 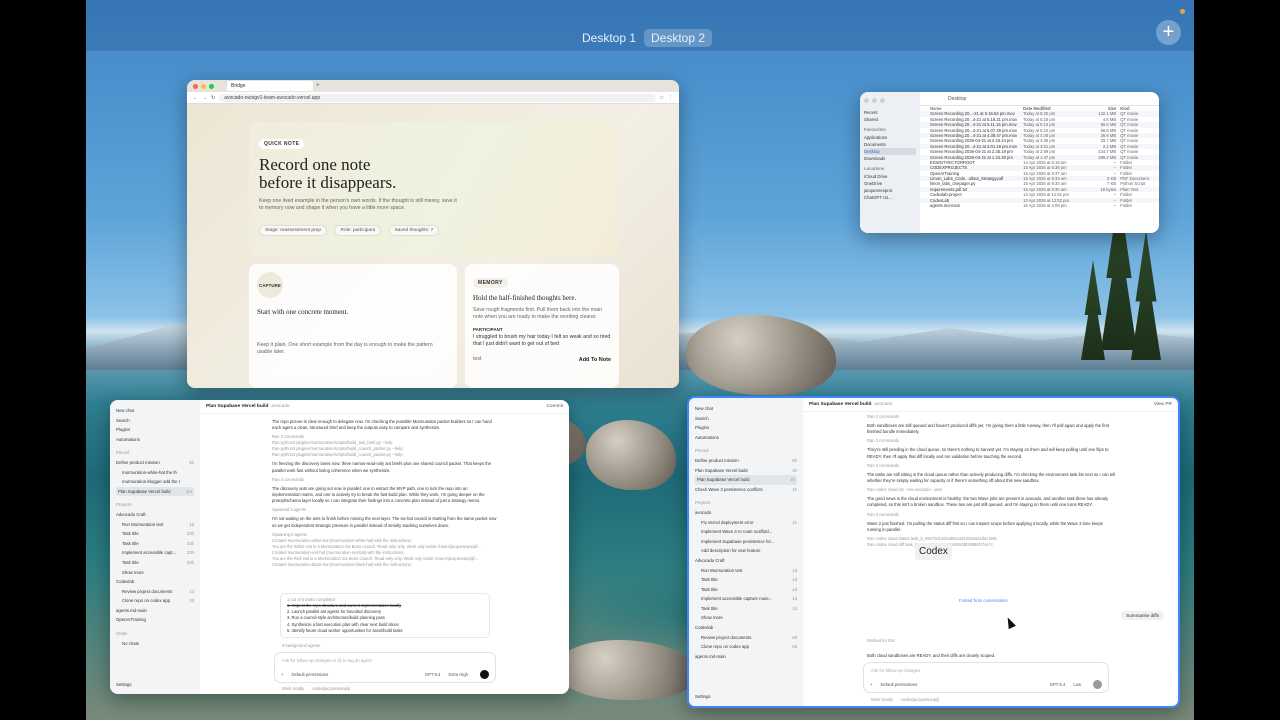 I want to click on back-icon: ←, so click(x=195, y=98).